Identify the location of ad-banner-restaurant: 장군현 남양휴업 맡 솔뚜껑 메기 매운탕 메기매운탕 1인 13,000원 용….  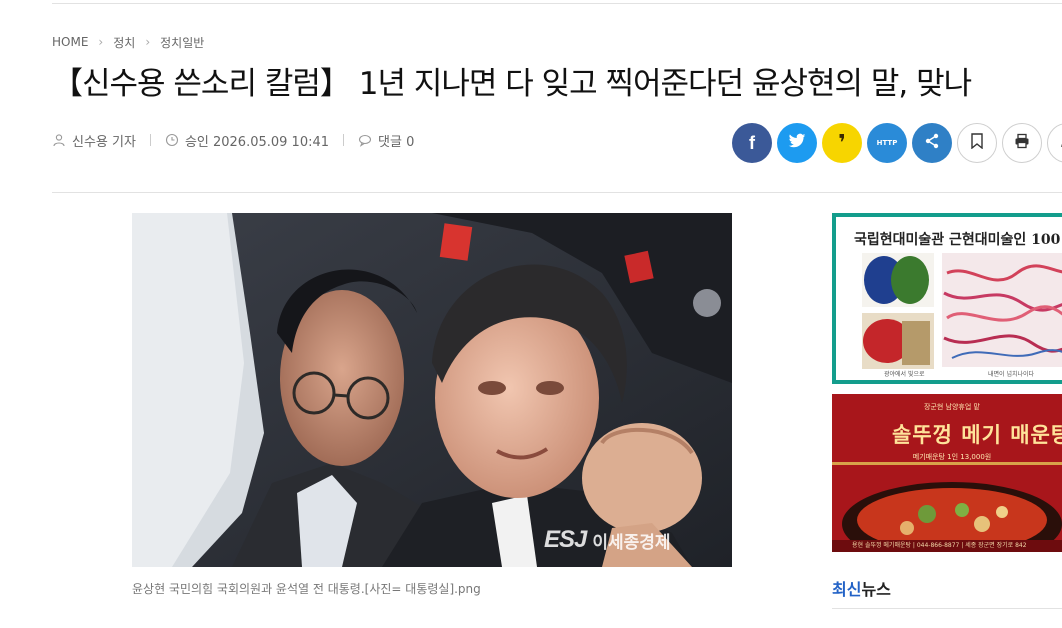
(947, 473).